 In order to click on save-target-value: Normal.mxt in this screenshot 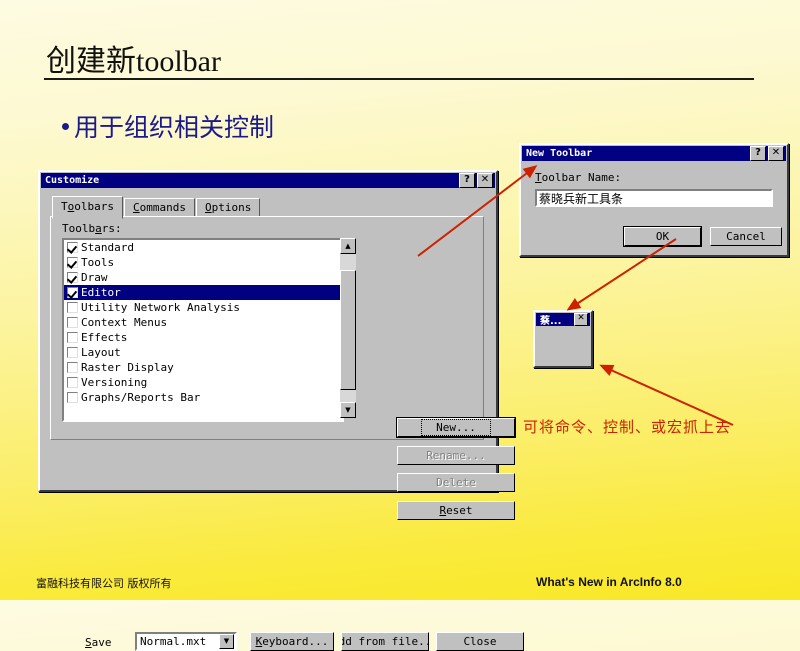, I will do `click(173, 641)`.